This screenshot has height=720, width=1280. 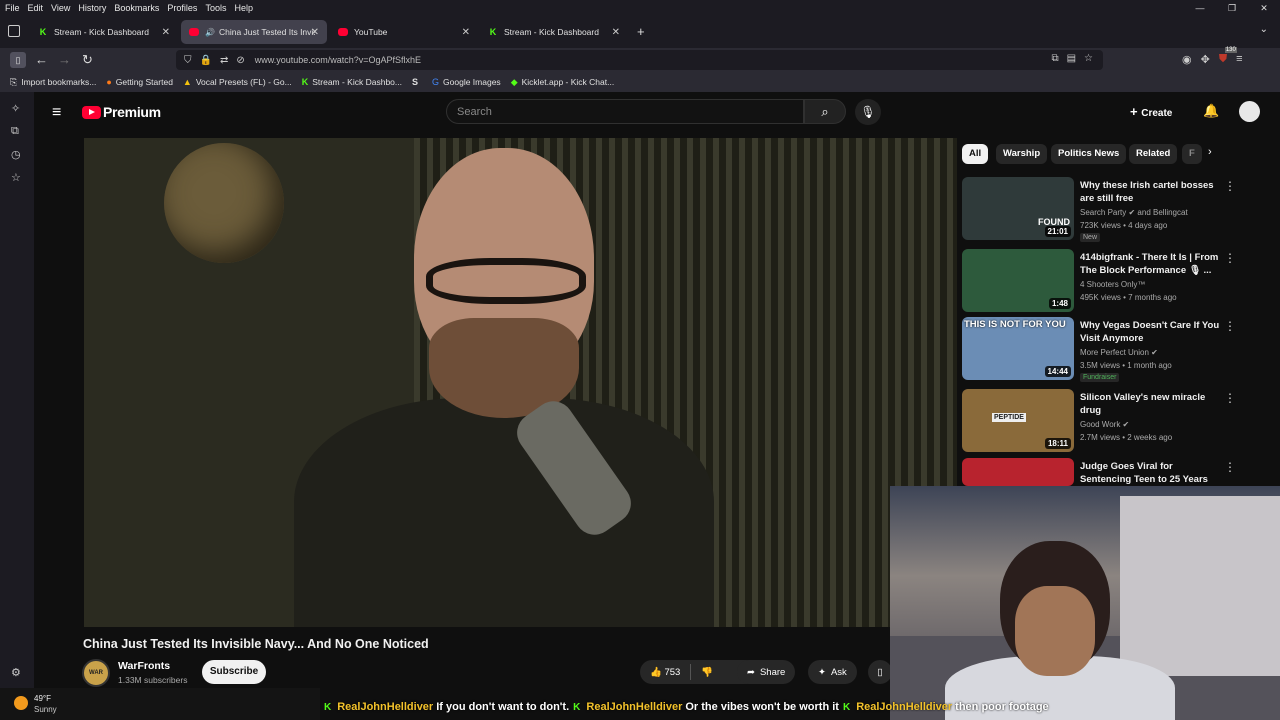 What do you see at coordinates (641, 31) in the screenshot?
I see `new-tab-icon: +` at bounding box center [641, 31].